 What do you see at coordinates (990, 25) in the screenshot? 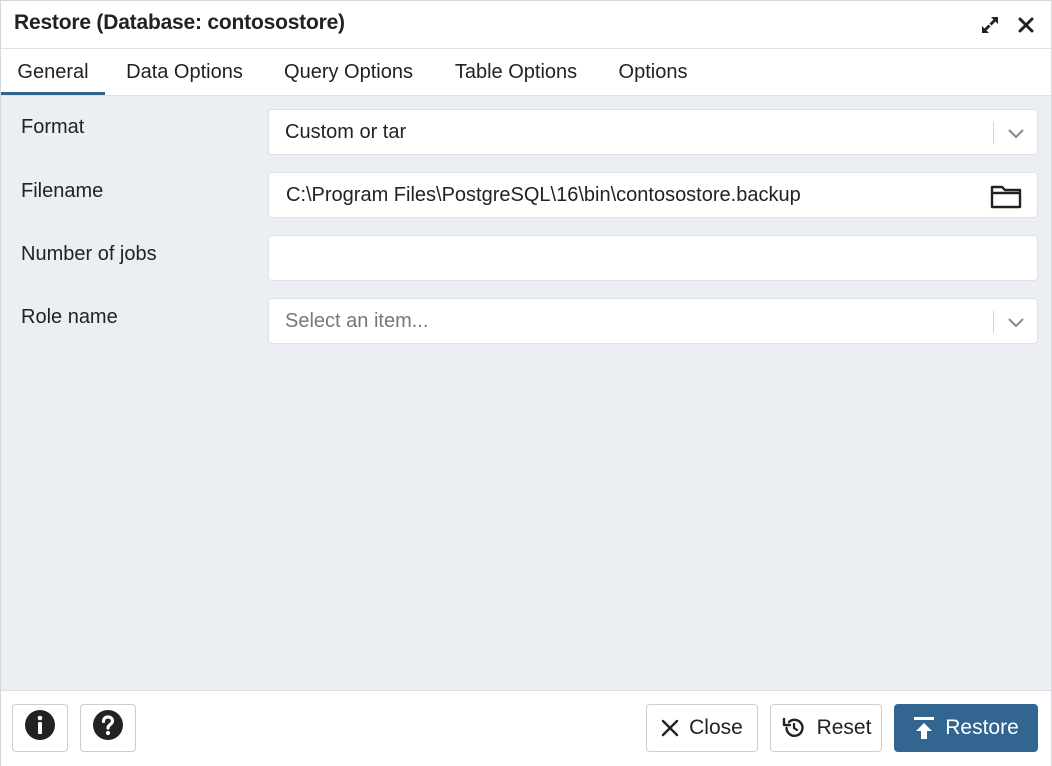
I see `expand-icon` at bounding box center [990, 25].